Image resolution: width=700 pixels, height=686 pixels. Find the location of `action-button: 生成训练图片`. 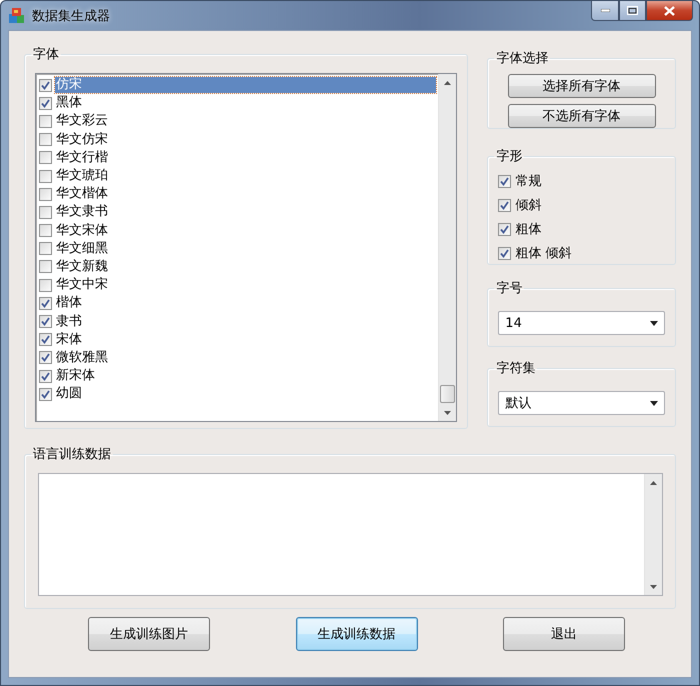

action-button: 生成训练图片 is located at coordinates (149, 634).